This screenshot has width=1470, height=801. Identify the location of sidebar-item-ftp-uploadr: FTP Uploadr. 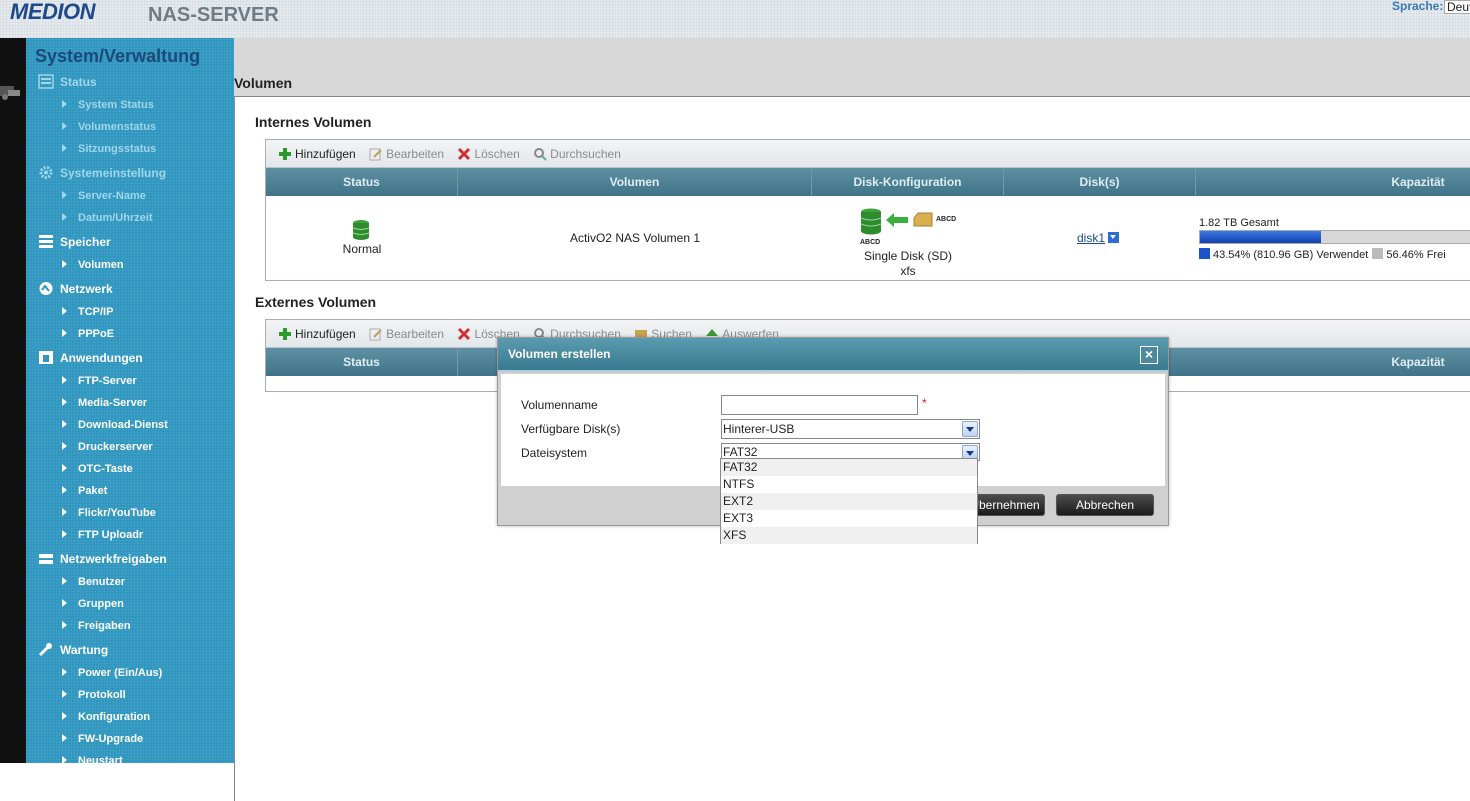
(102, 536).